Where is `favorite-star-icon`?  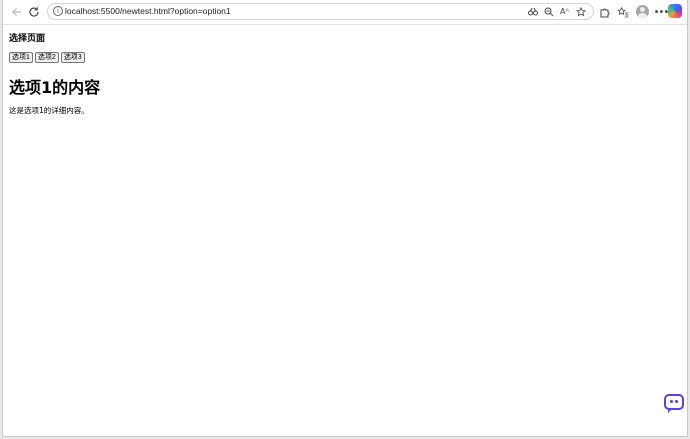
favorite-star-icon is located at coordinates (580, 11).